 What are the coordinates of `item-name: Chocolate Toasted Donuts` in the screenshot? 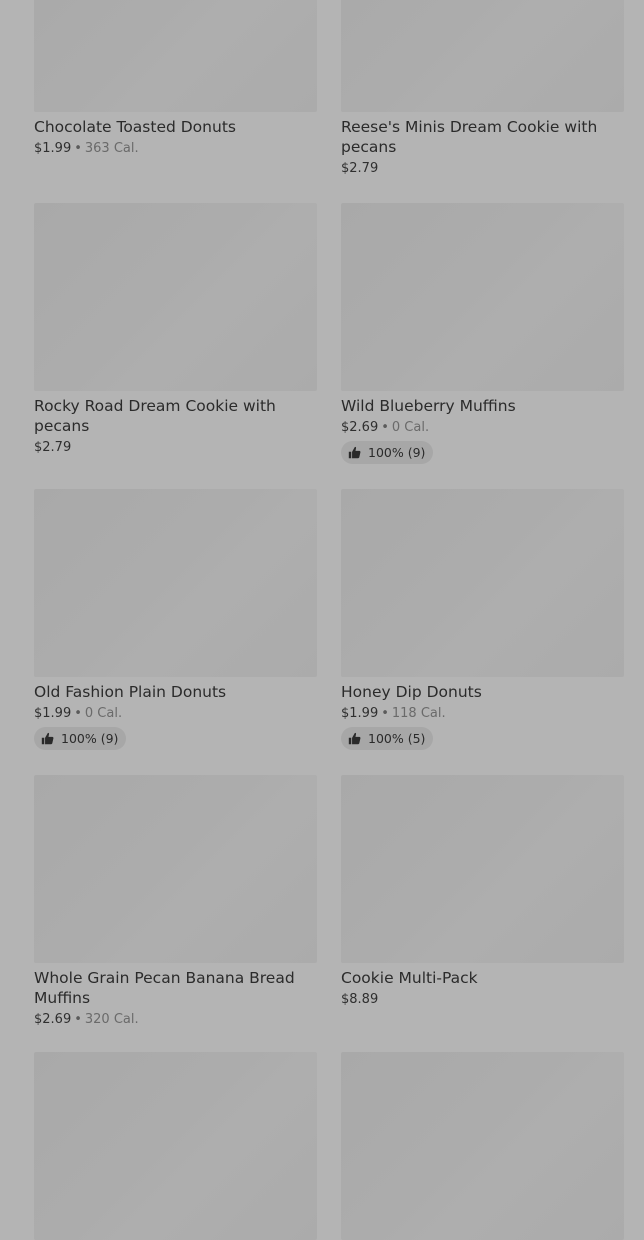 It's located at (135, 127).